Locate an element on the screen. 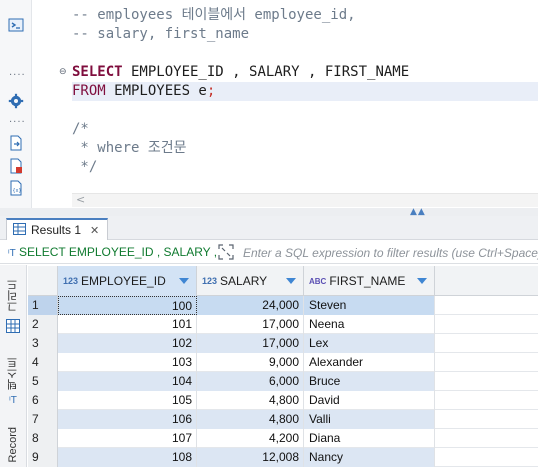  column-header-first-name: ABC FIRST_NAME is located at coordinates (369, 281).